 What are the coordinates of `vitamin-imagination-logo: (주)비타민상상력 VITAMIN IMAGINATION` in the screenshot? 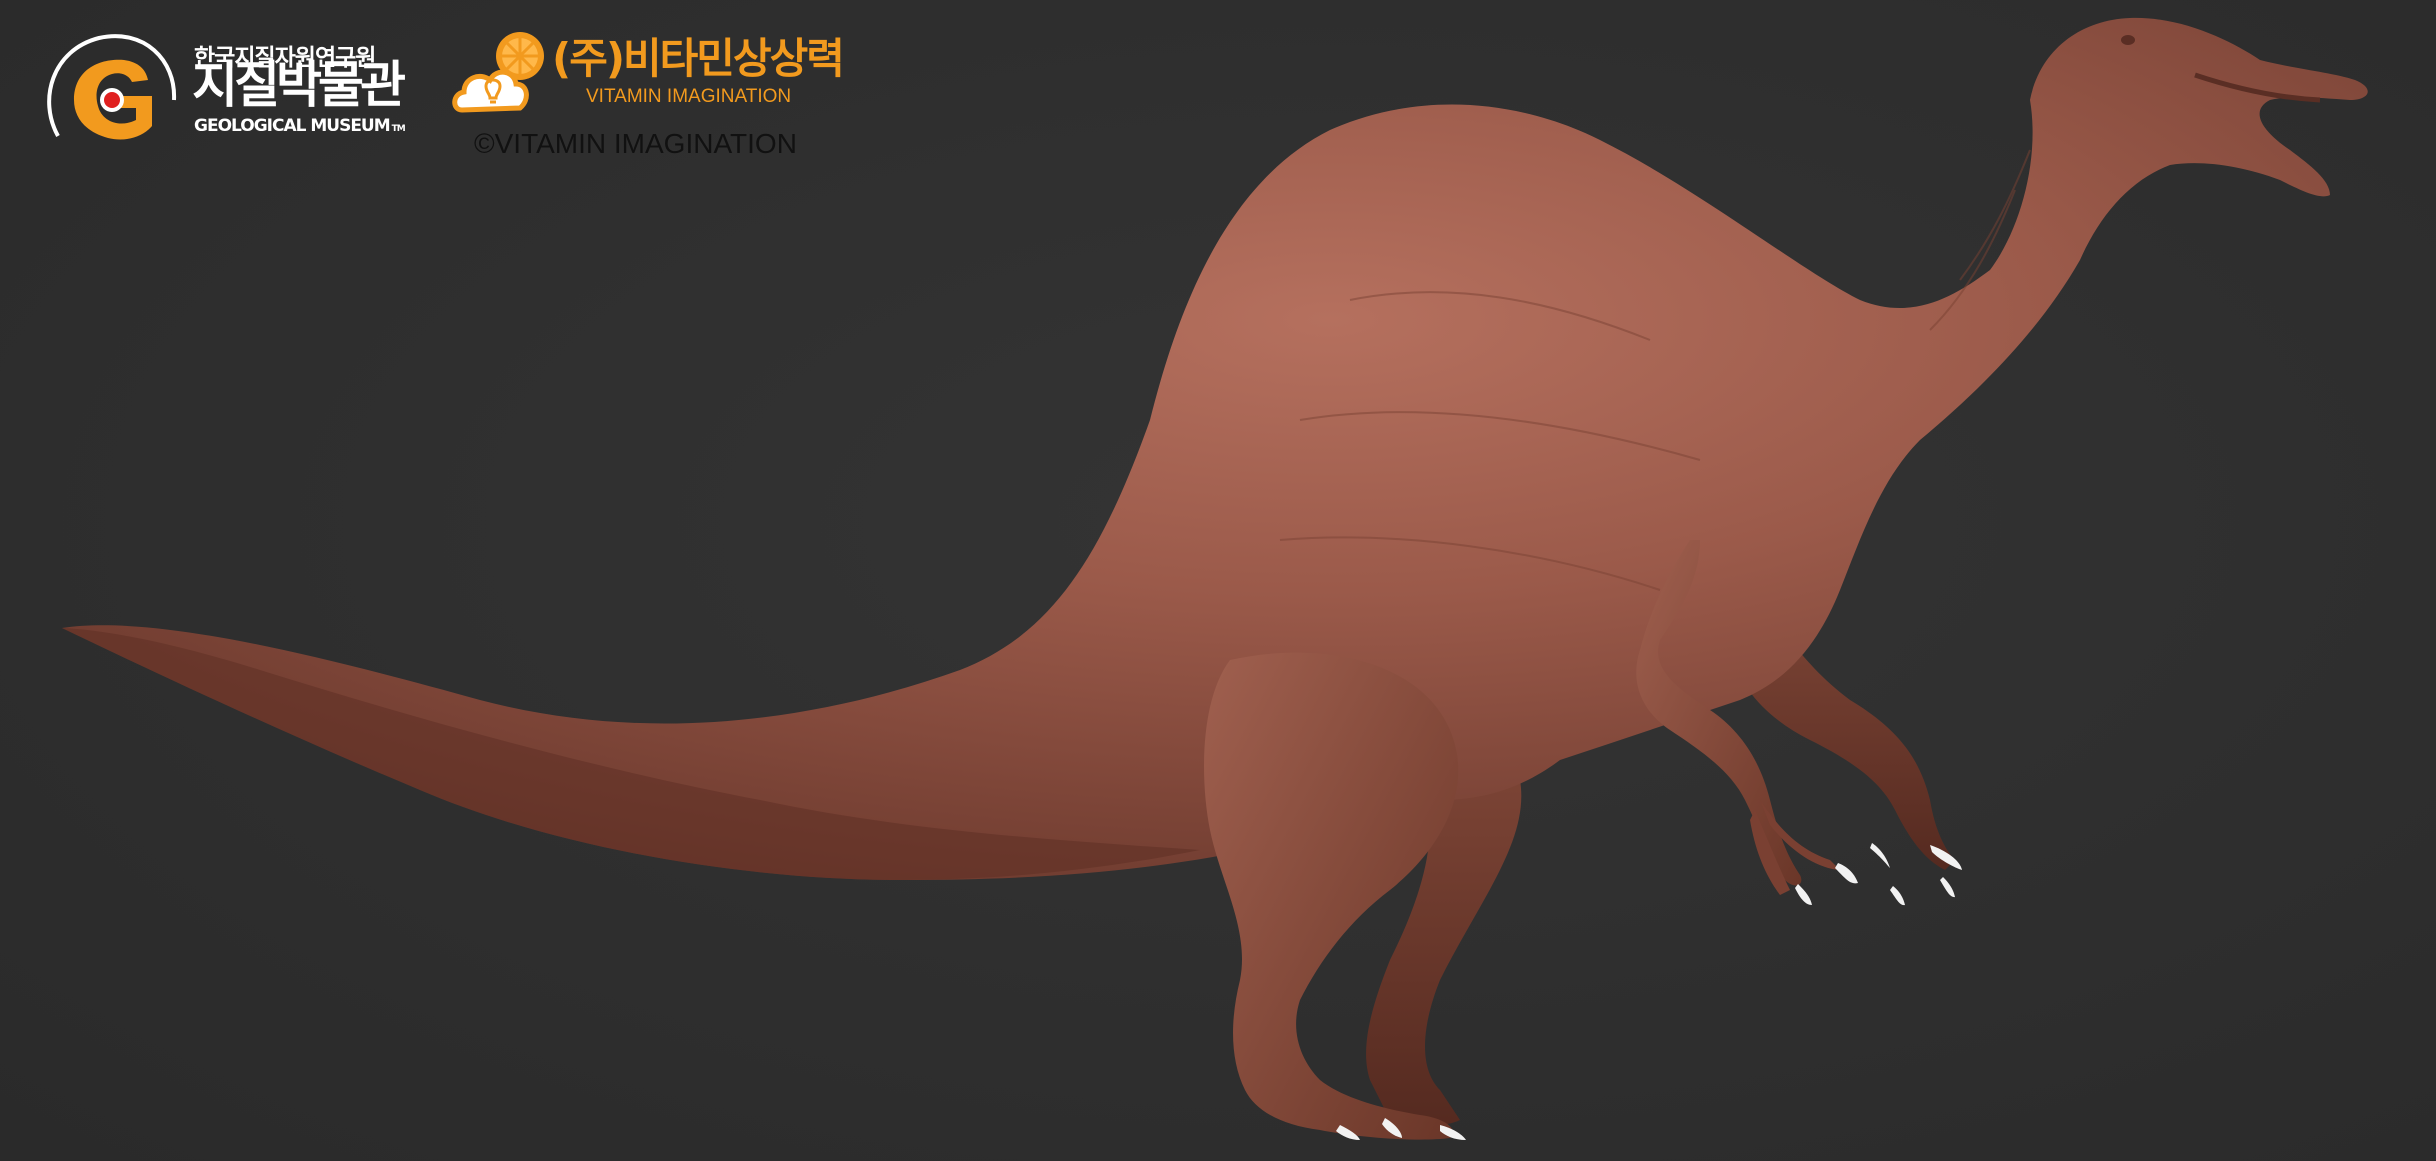 It's located at (648, 73).